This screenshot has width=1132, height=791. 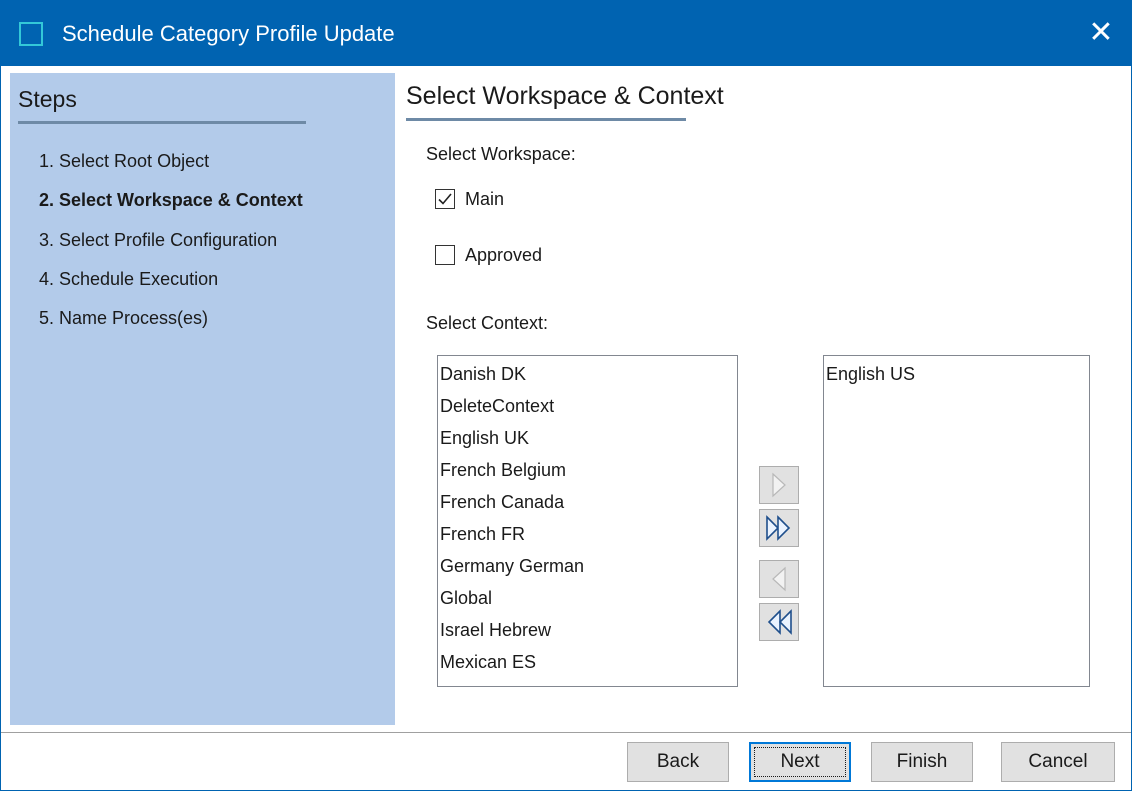 I want to click on close-icon: ✕, so click(x=1101, y=32).